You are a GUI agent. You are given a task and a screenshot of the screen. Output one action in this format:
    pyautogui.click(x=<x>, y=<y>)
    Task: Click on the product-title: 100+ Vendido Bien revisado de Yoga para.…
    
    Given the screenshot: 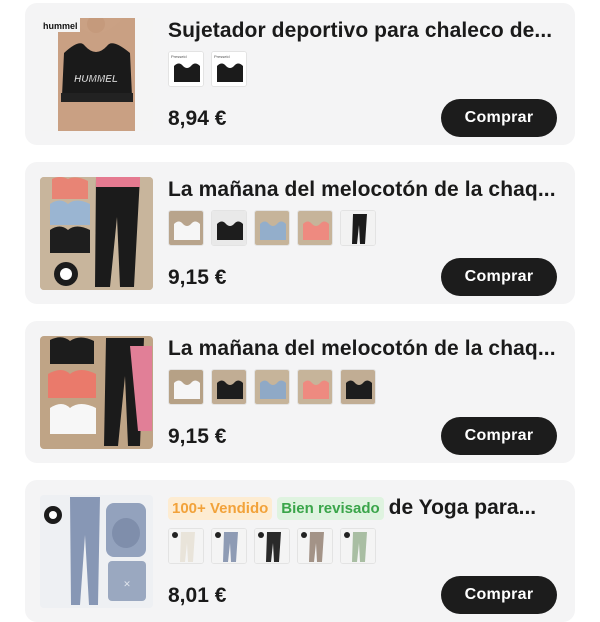 What is the action you would take?
    pyautogui.click(x=352, y=508)
    